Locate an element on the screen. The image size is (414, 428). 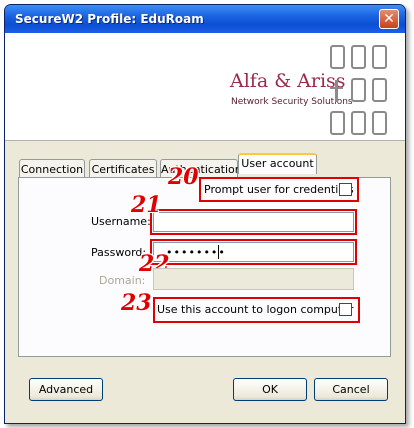
advanced-button: Advanced is located at coordinates (66, 389).